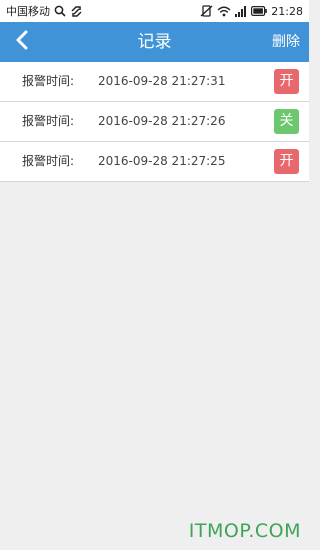 The height and width of the screenshot is (550, 320). I want to click on signal-icon, so click(241, 11).